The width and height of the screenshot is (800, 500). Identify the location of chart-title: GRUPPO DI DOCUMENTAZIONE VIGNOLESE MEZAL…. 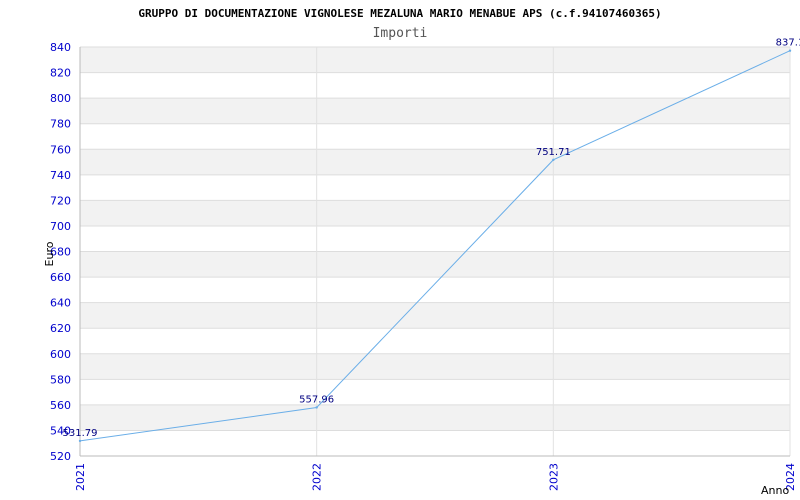
(399, 13).